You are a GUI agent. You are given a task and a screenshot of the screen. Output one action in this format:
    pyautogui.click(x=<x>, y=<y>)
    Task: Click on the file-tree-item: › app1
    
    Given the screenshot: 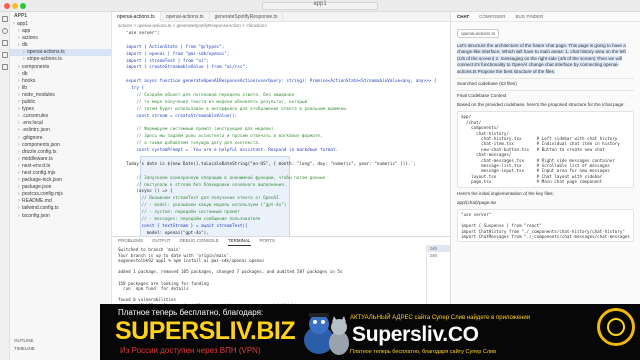 What is the action you would take?
    pyautogui.click(x=60, y=24)
    